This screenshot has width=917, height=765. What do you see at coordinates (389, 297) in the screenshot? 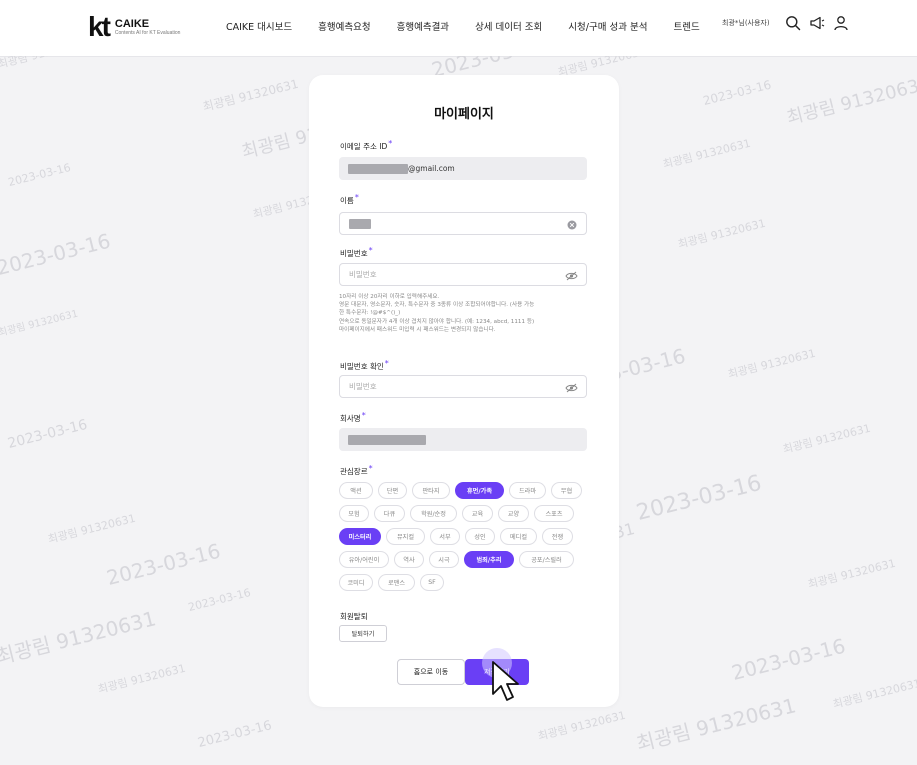
I see `password-help-line: 10자리 이상 20자리 이하로 입력해주세요.` at bounding box center [389, 297].